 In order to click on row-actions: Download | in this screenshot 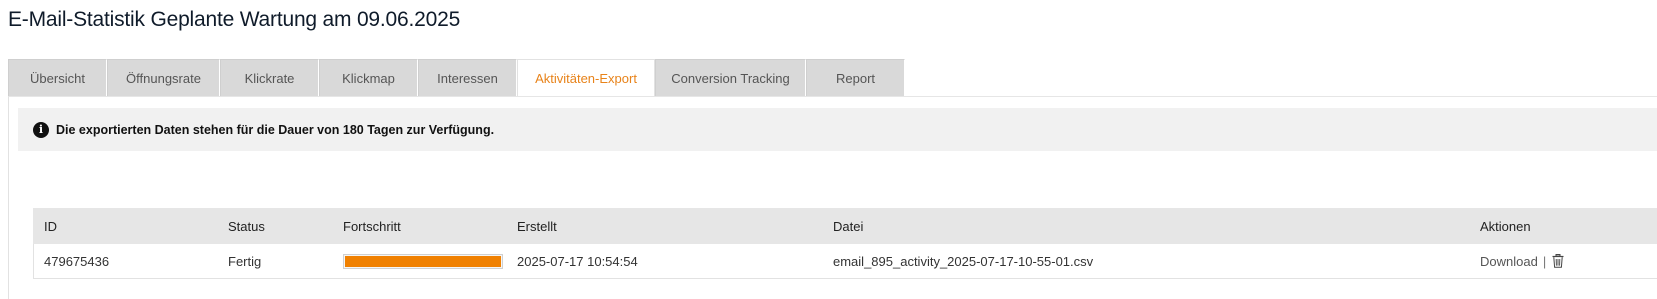, I will do `click(1522, 261)`.